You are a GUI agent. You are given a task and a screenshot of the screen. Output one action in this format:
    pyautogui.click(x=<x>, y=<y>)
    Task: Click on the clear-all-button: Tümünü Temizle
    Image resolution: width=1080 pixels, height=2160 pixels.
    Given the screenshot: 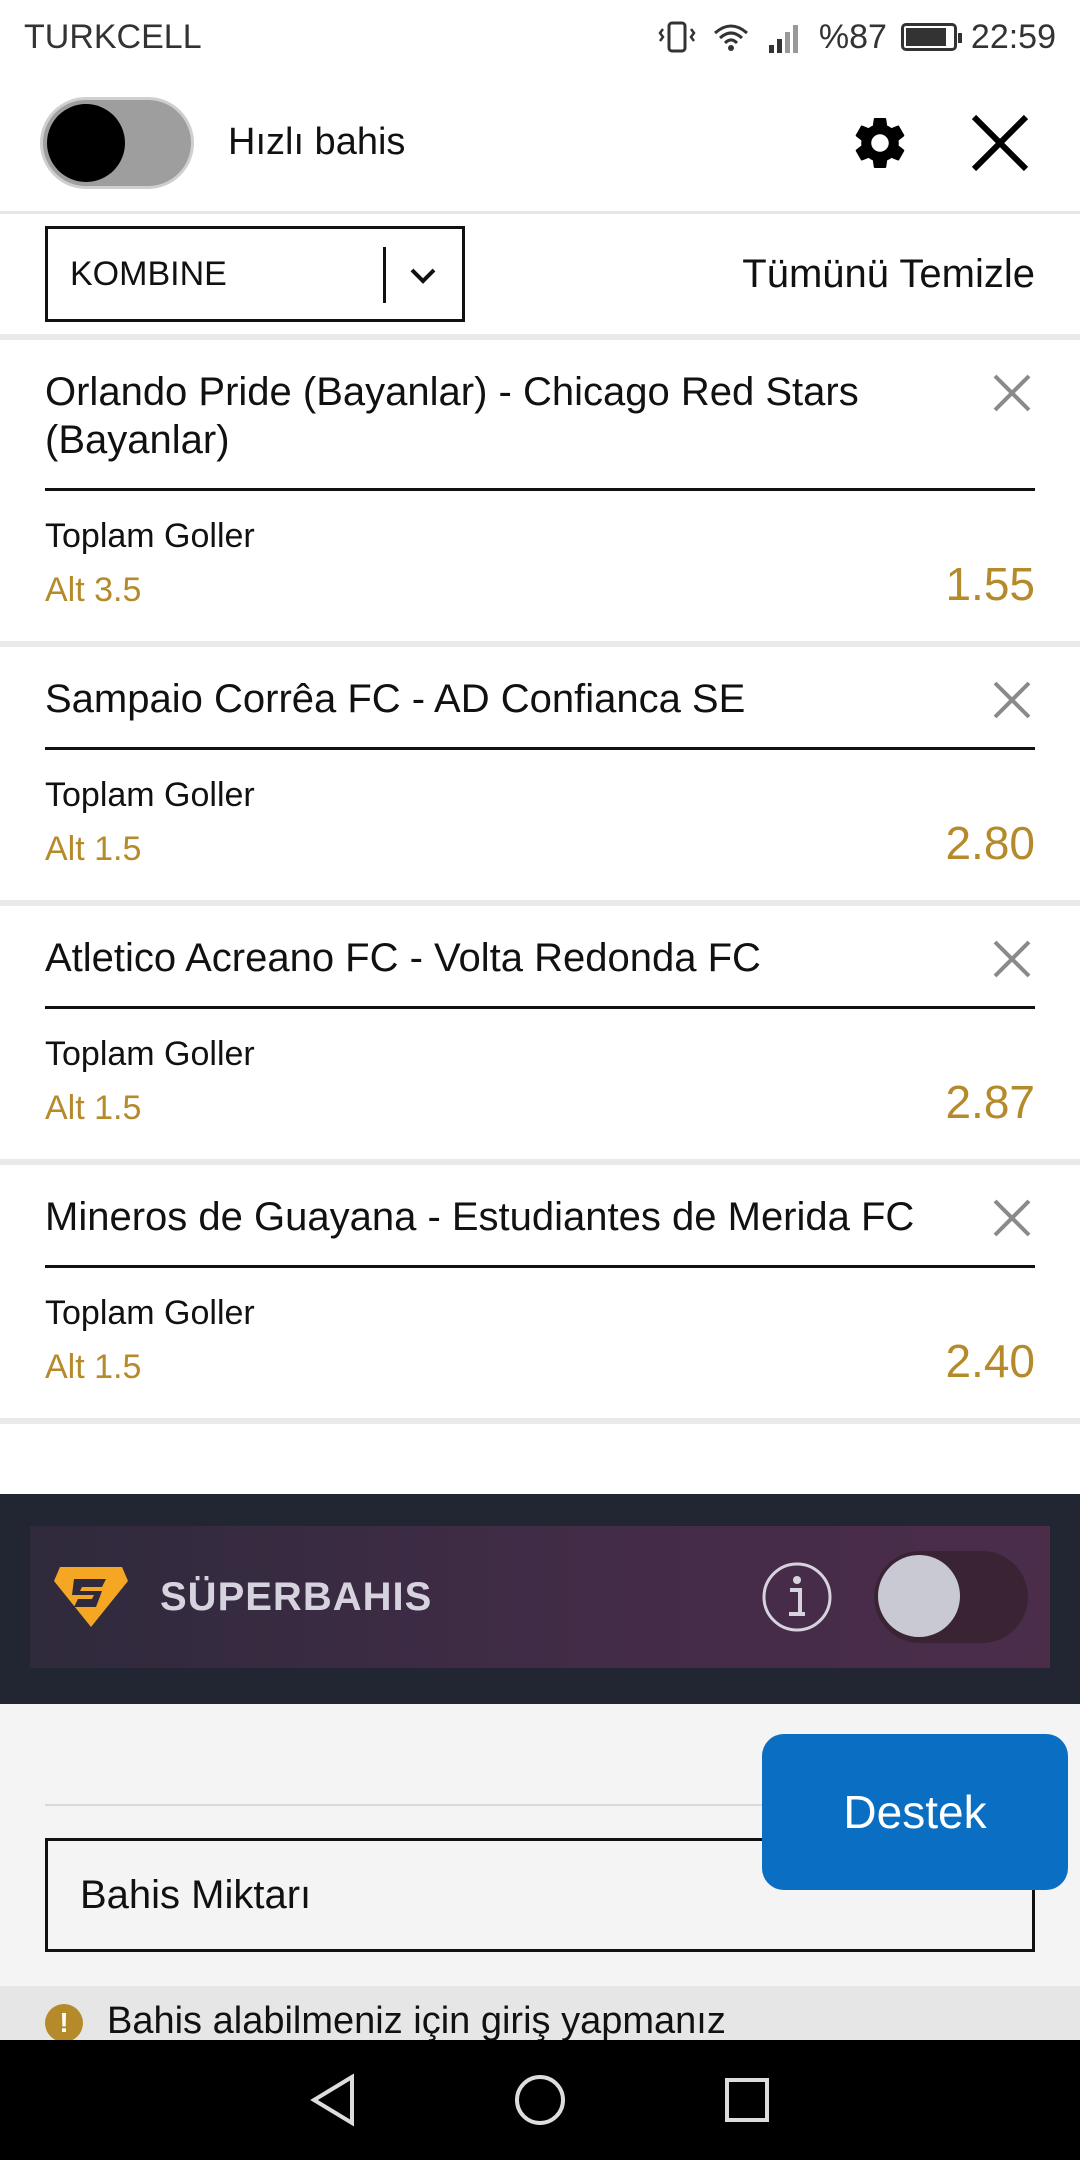 What is the action you would take?
    pyautogui.click(x=888, y=274)
    